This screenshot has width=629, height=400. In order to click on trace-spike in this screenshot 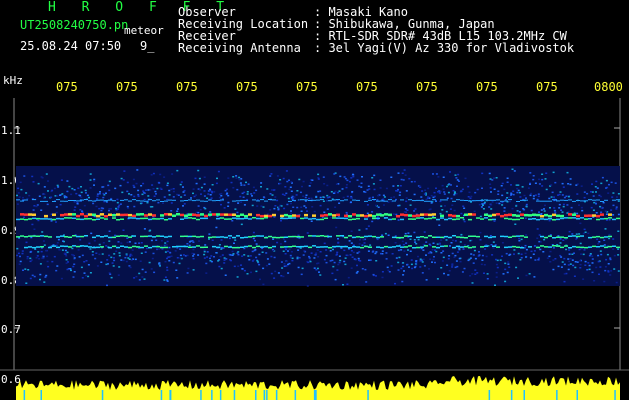, I will do `click(557, 395)`.